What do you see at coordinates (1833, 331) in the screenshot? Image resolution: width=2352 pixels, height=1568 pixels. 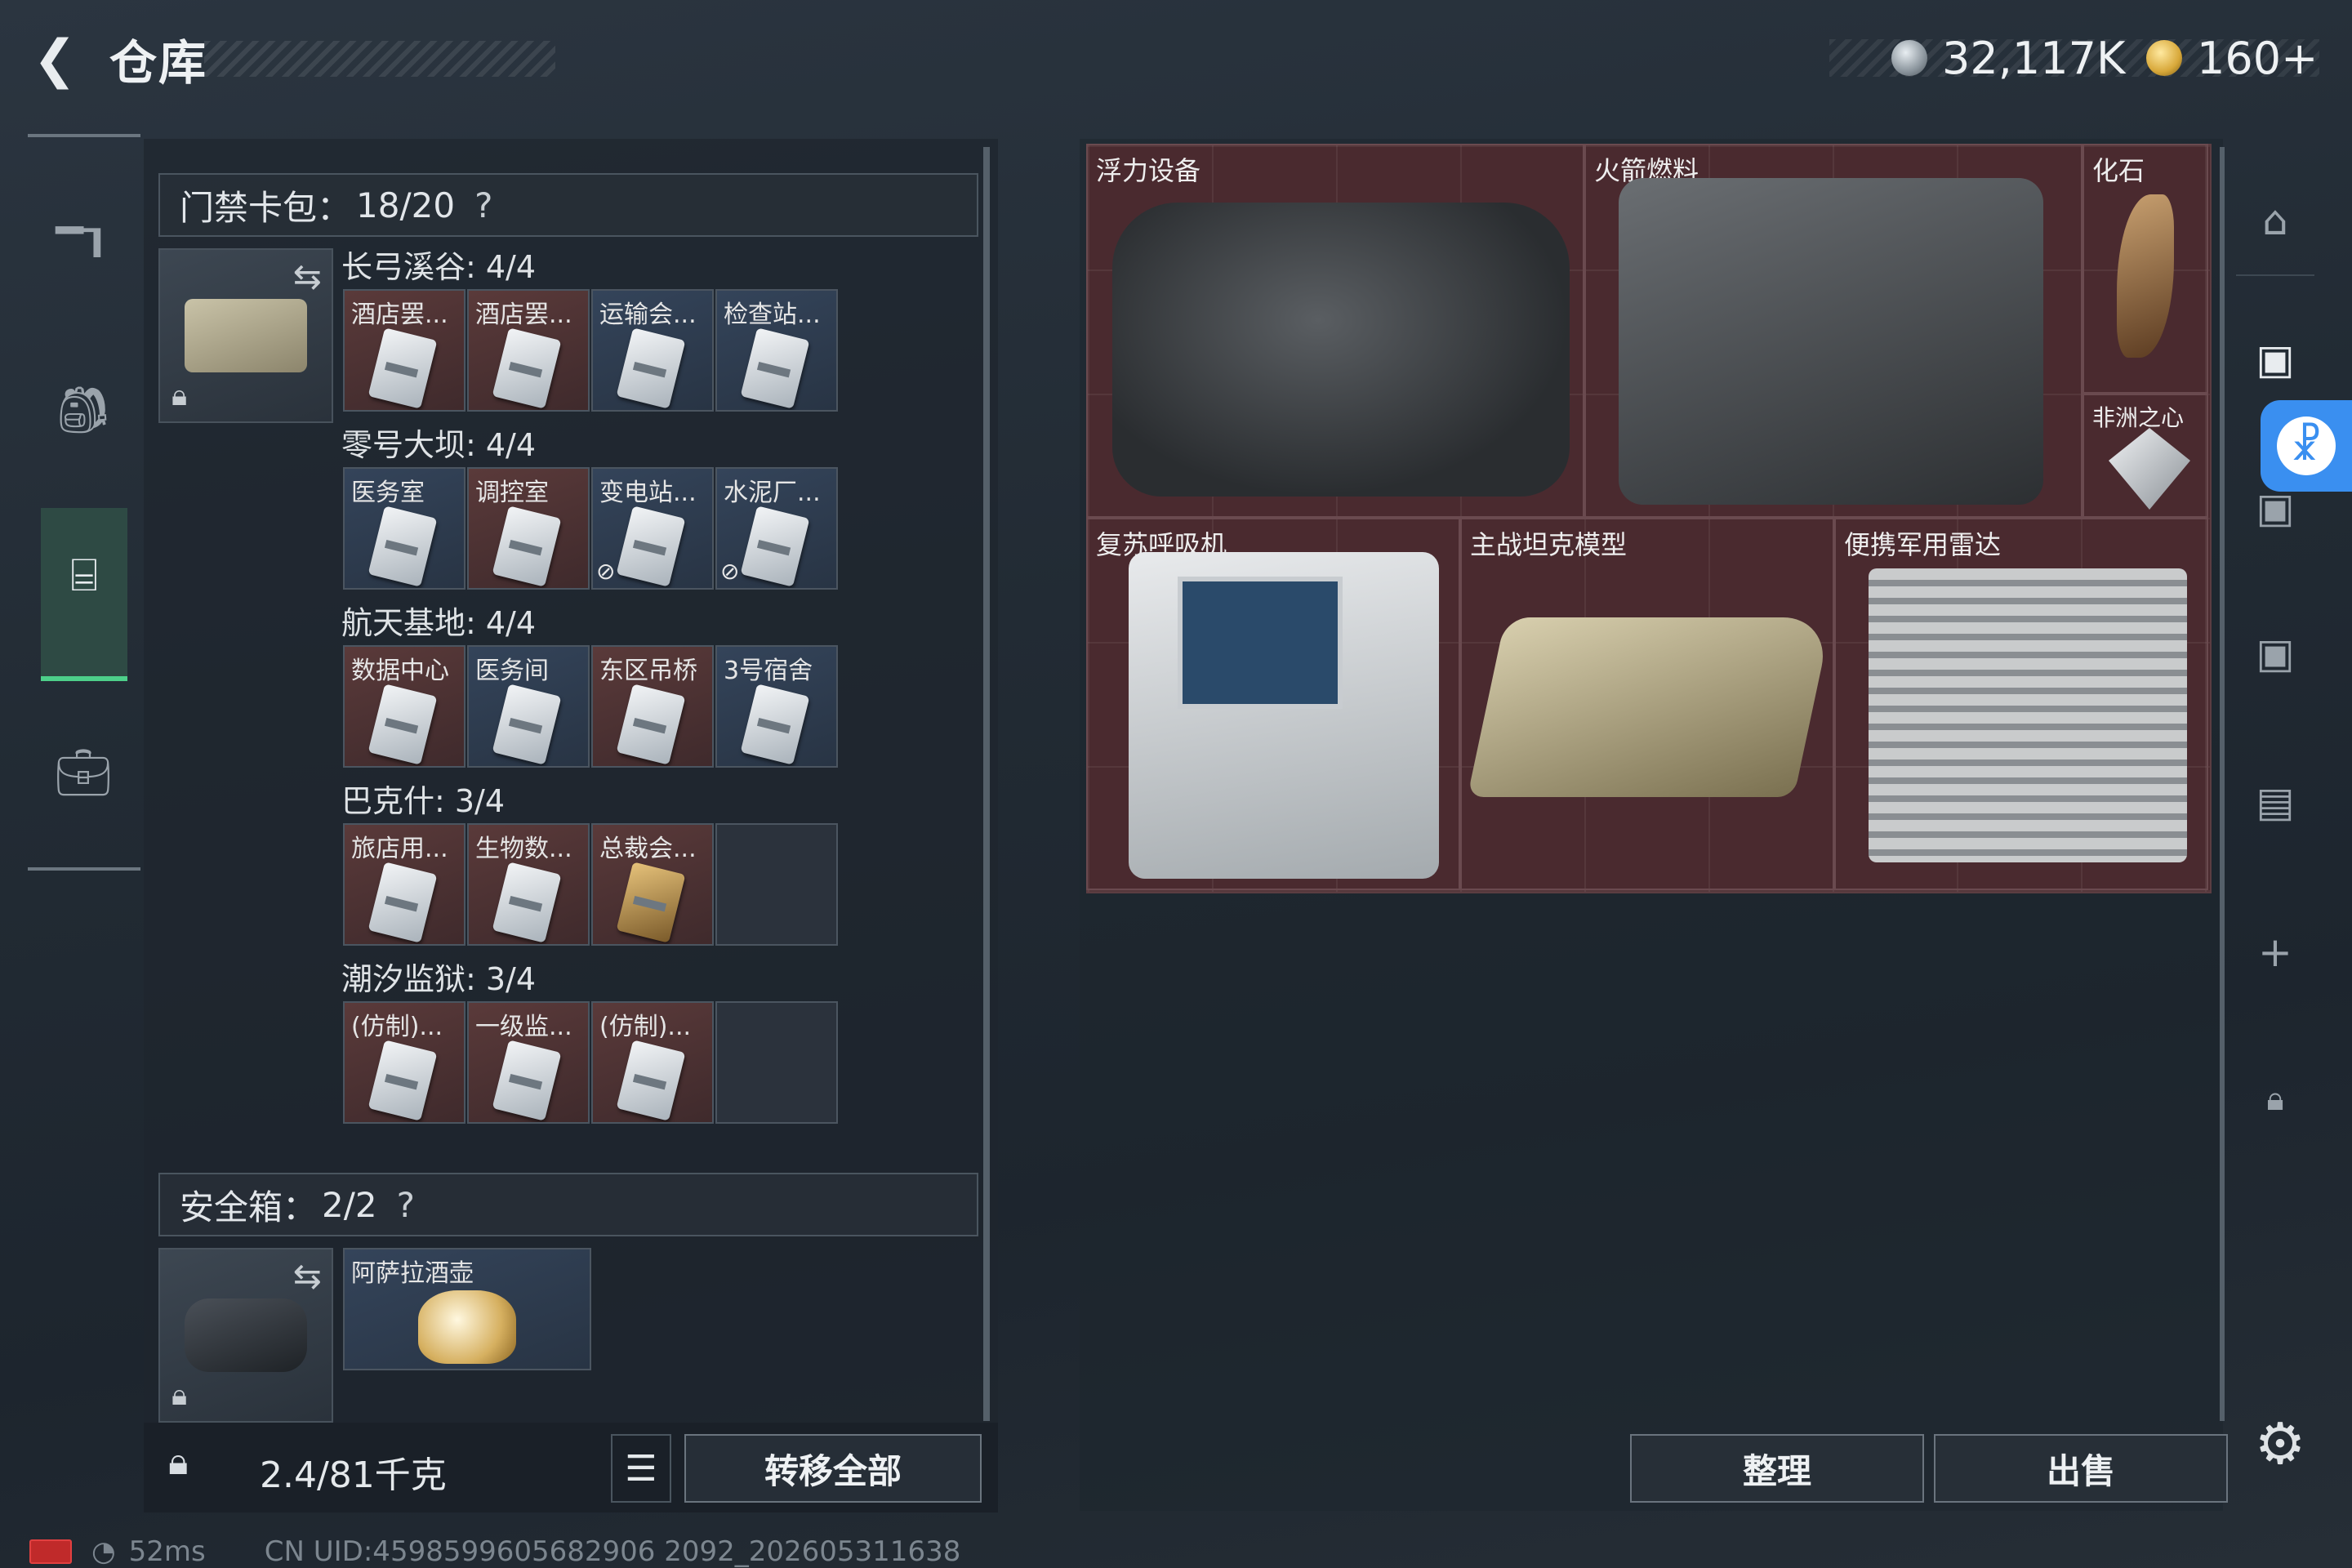 I see `storage-item: 火箭燃料` at bounding box center [1833, 331].